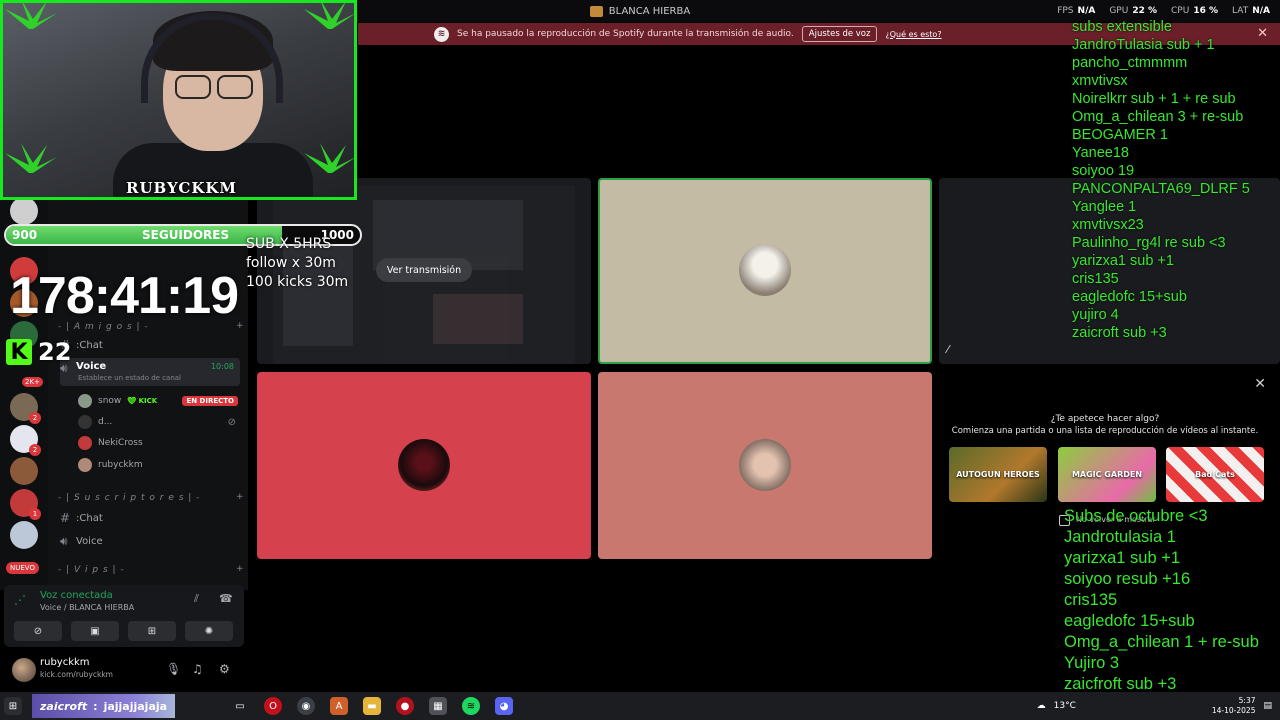 The height and width of the screenshot is (720, 1280). I want to click on voice-timer: 10:08, so click(222, 366).